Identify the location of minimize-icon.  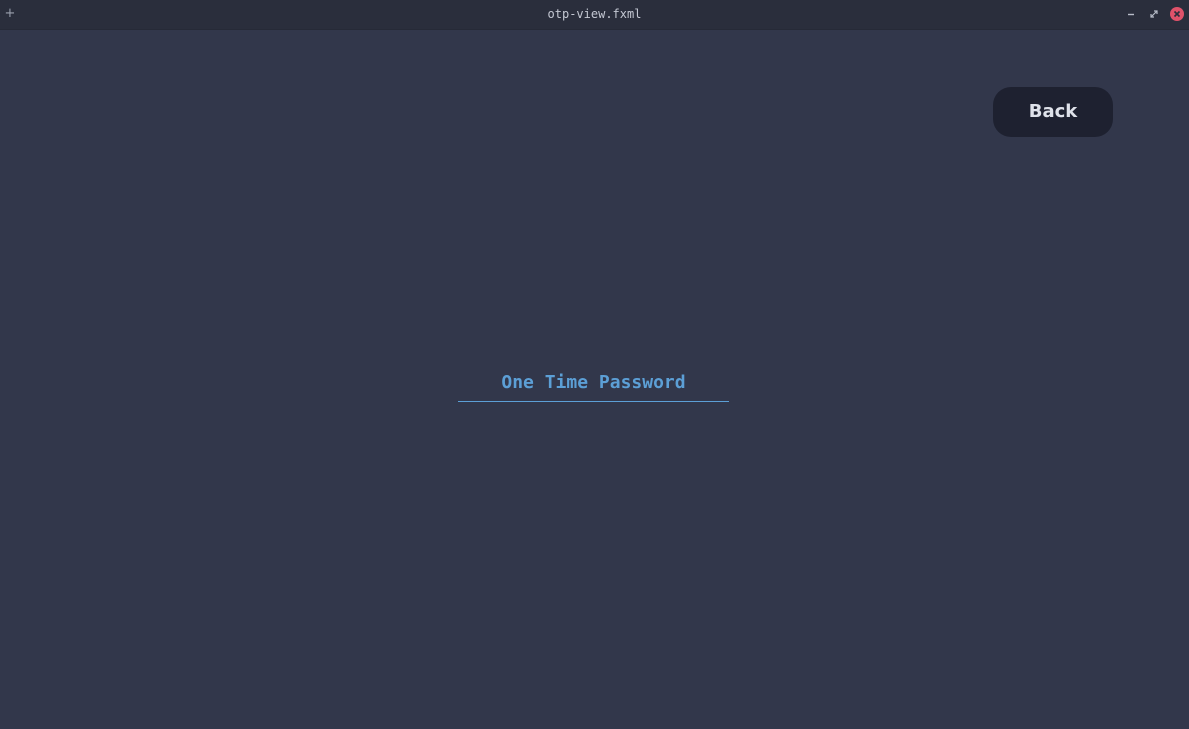
(1131, 14).